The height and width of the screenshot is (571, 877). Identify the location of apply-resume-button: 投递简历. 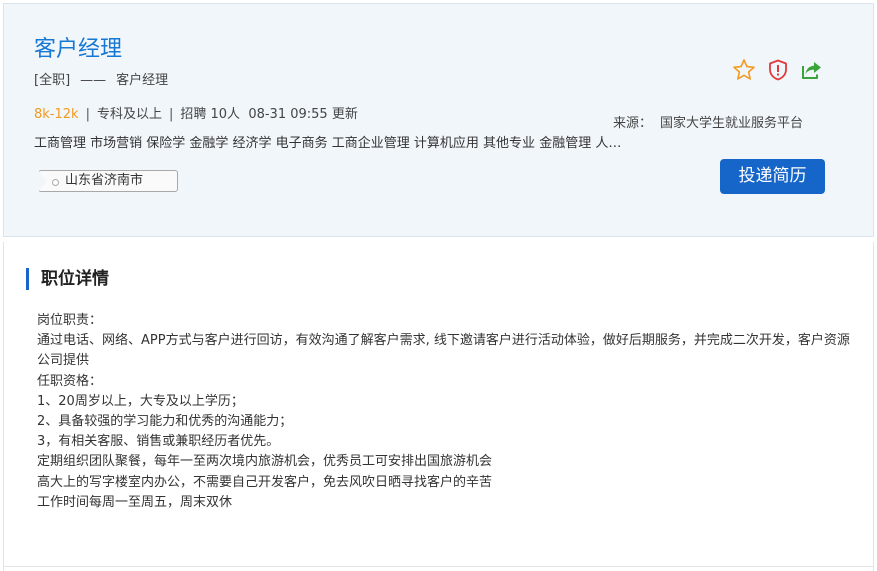
(772, 176).